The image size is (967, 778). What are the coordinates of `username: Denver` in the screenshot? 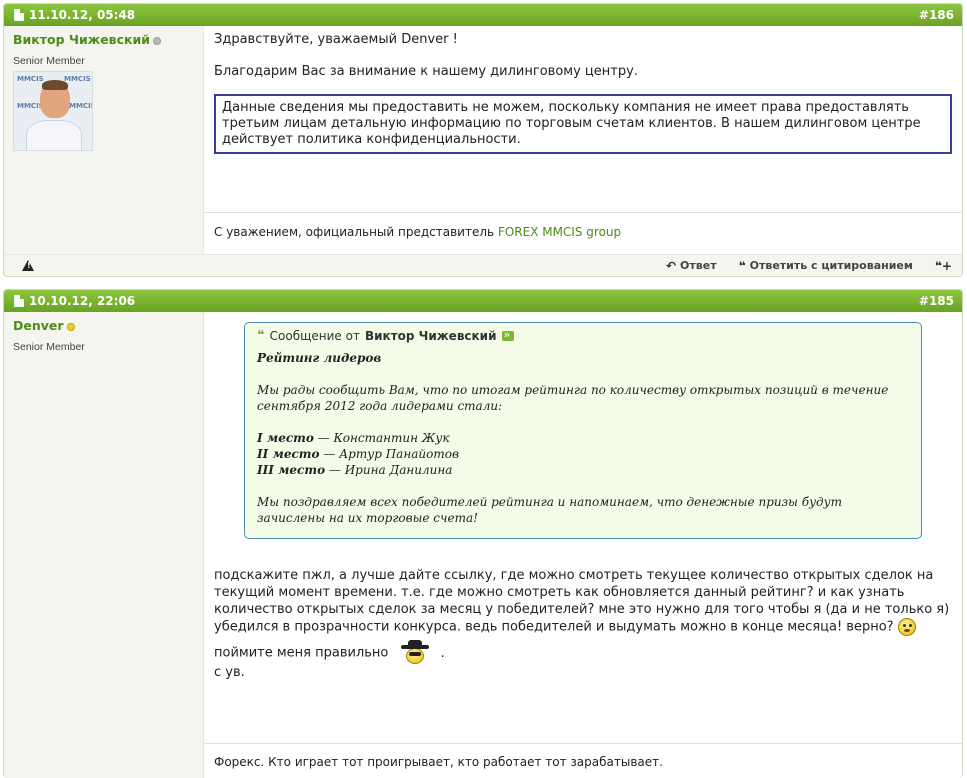 It's located at (103, 325).